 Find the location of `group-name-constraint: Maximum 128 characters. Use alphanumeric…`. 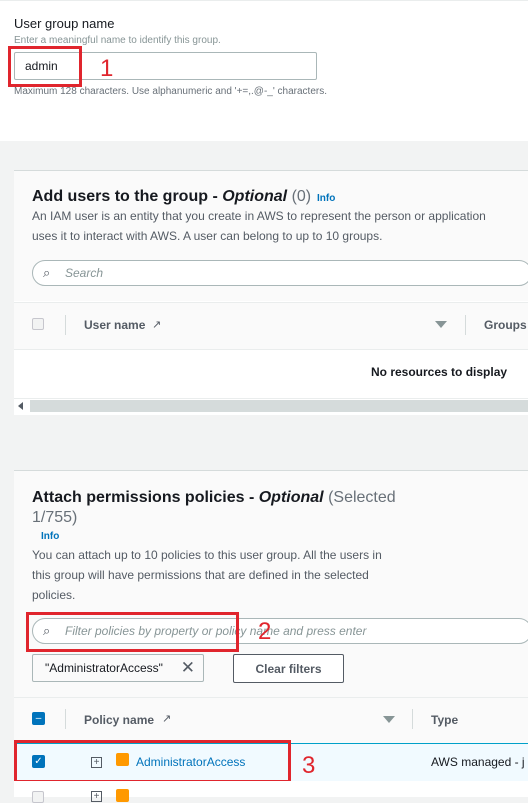

group-name-constraint: Maximum 128 characters. Use alphanumeric… is located at coordinates (170, 91).